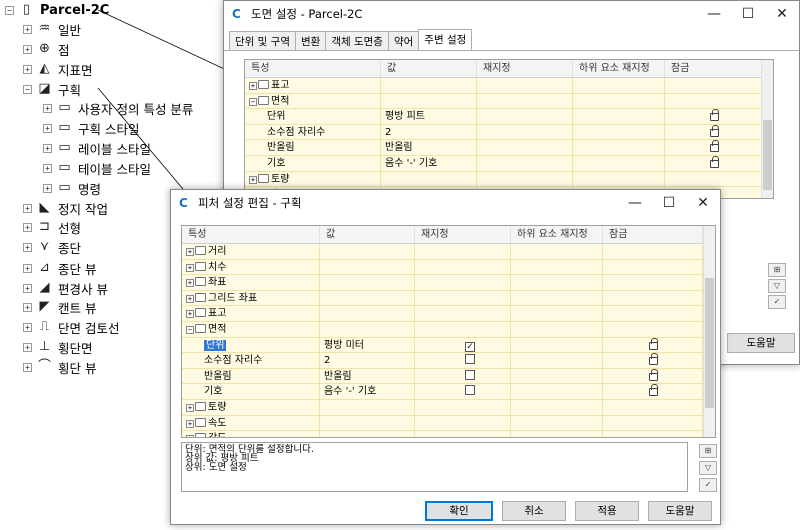 This screenshot has width=800, height=530. Describe the element at coordinates (509, 86) in the screenshot. I see `table-row: + 표고` at that location.